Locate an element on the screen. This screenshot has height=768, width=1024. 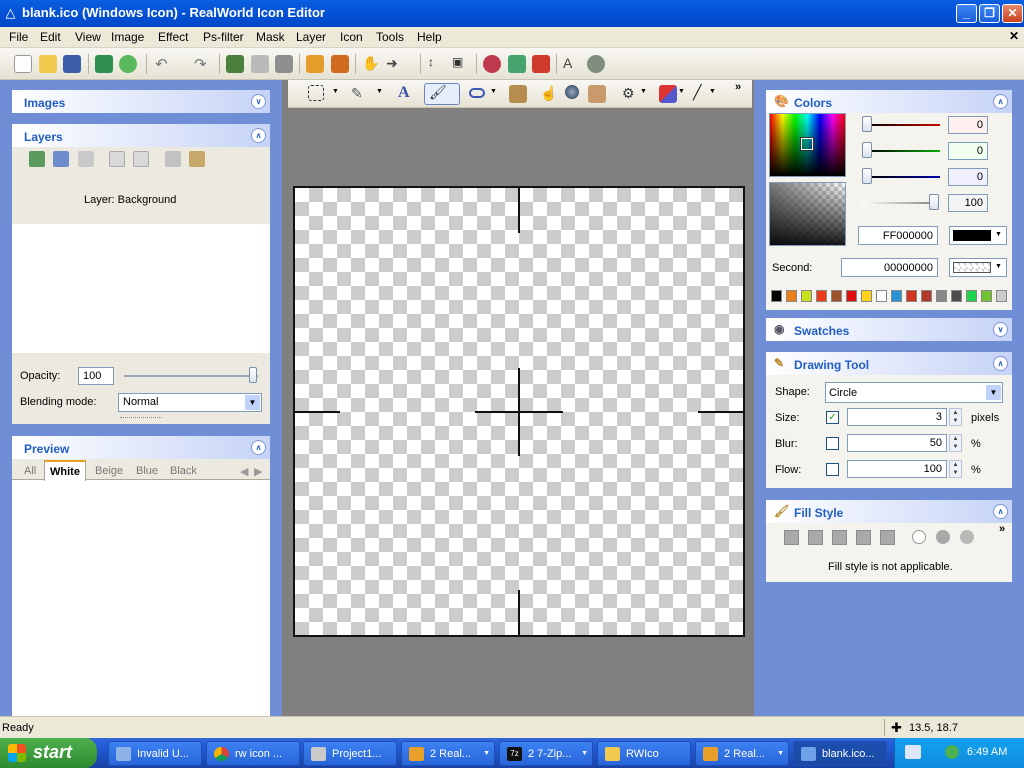
new-layer-icon is located at coordinates (37, 159).